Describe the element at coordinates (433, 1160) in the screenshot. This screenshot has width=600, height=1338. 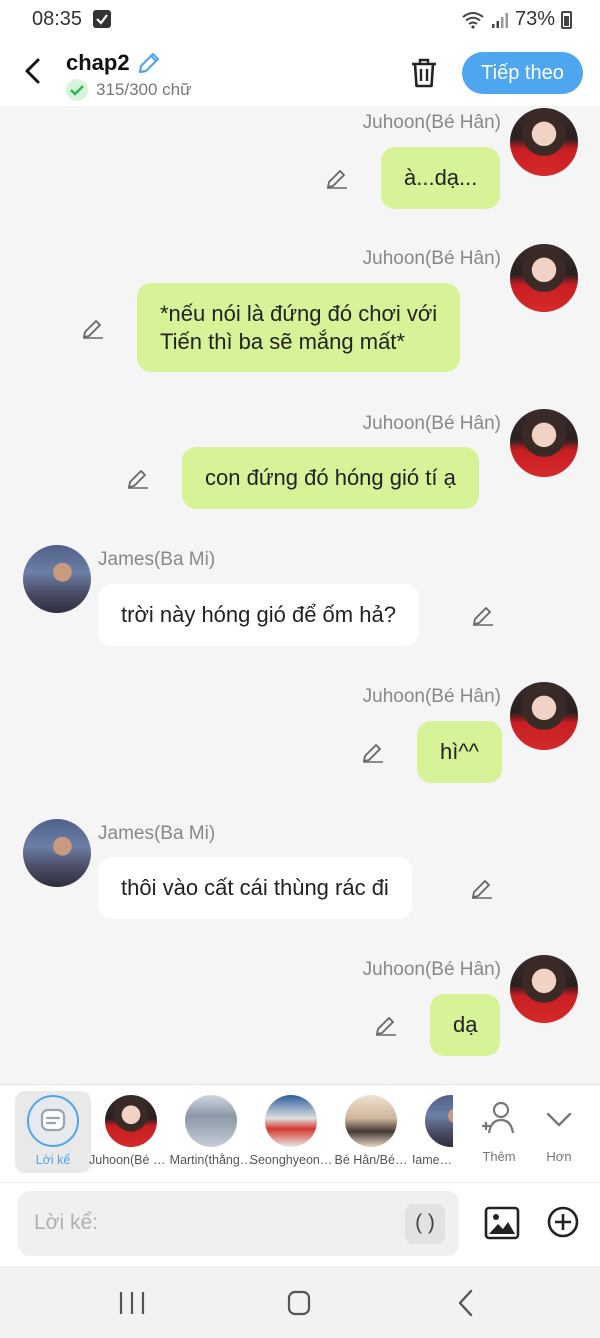
I see `character-label: James(Ba Mi)` at that location.